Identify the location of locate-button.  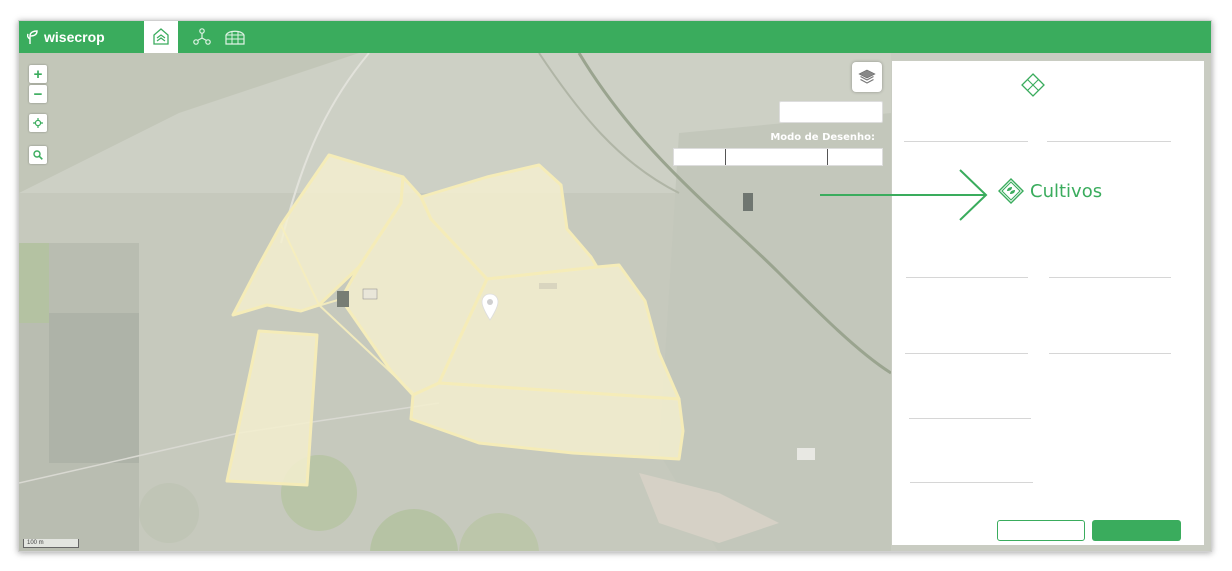
(38, 123).